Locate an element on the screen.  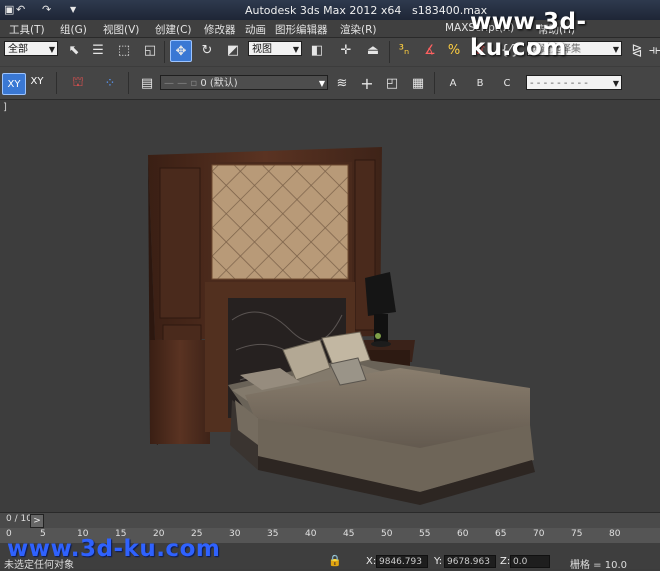
time-slider-next-button: > is located at coordinates (37, 521).